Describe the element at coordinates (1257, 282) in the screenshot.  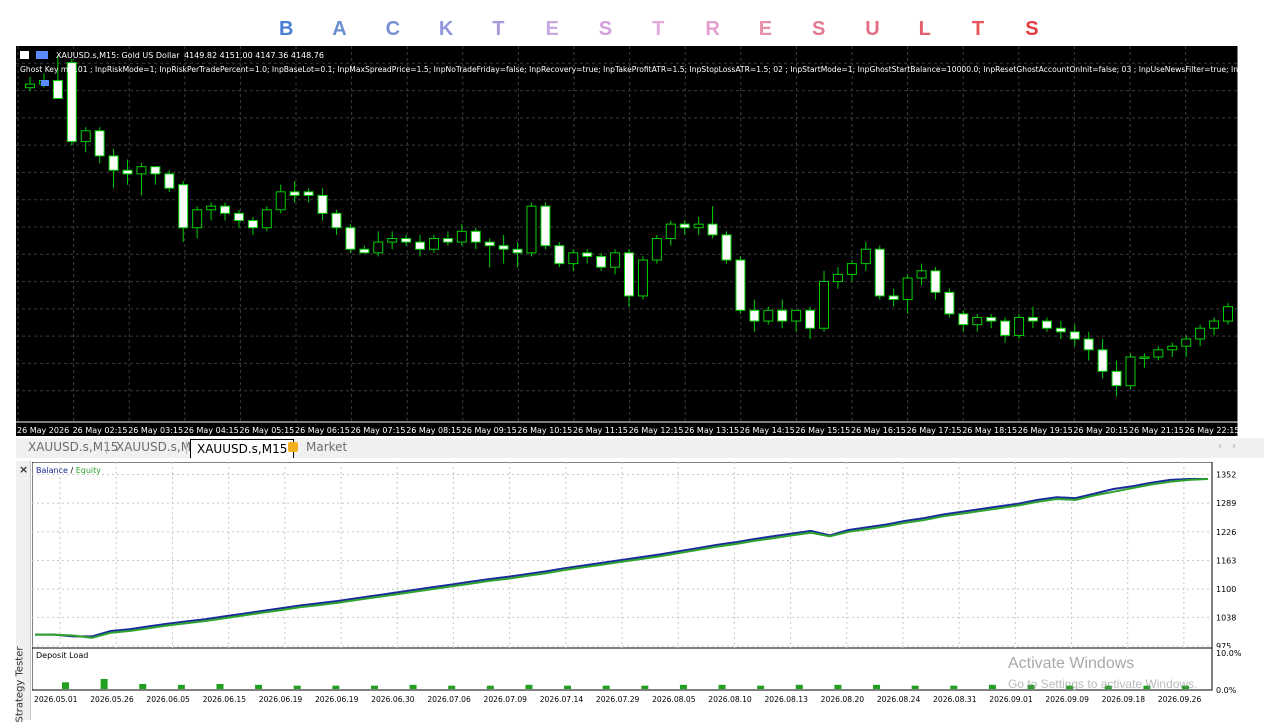
I see `price-tick-label: 4519.00` at that location.